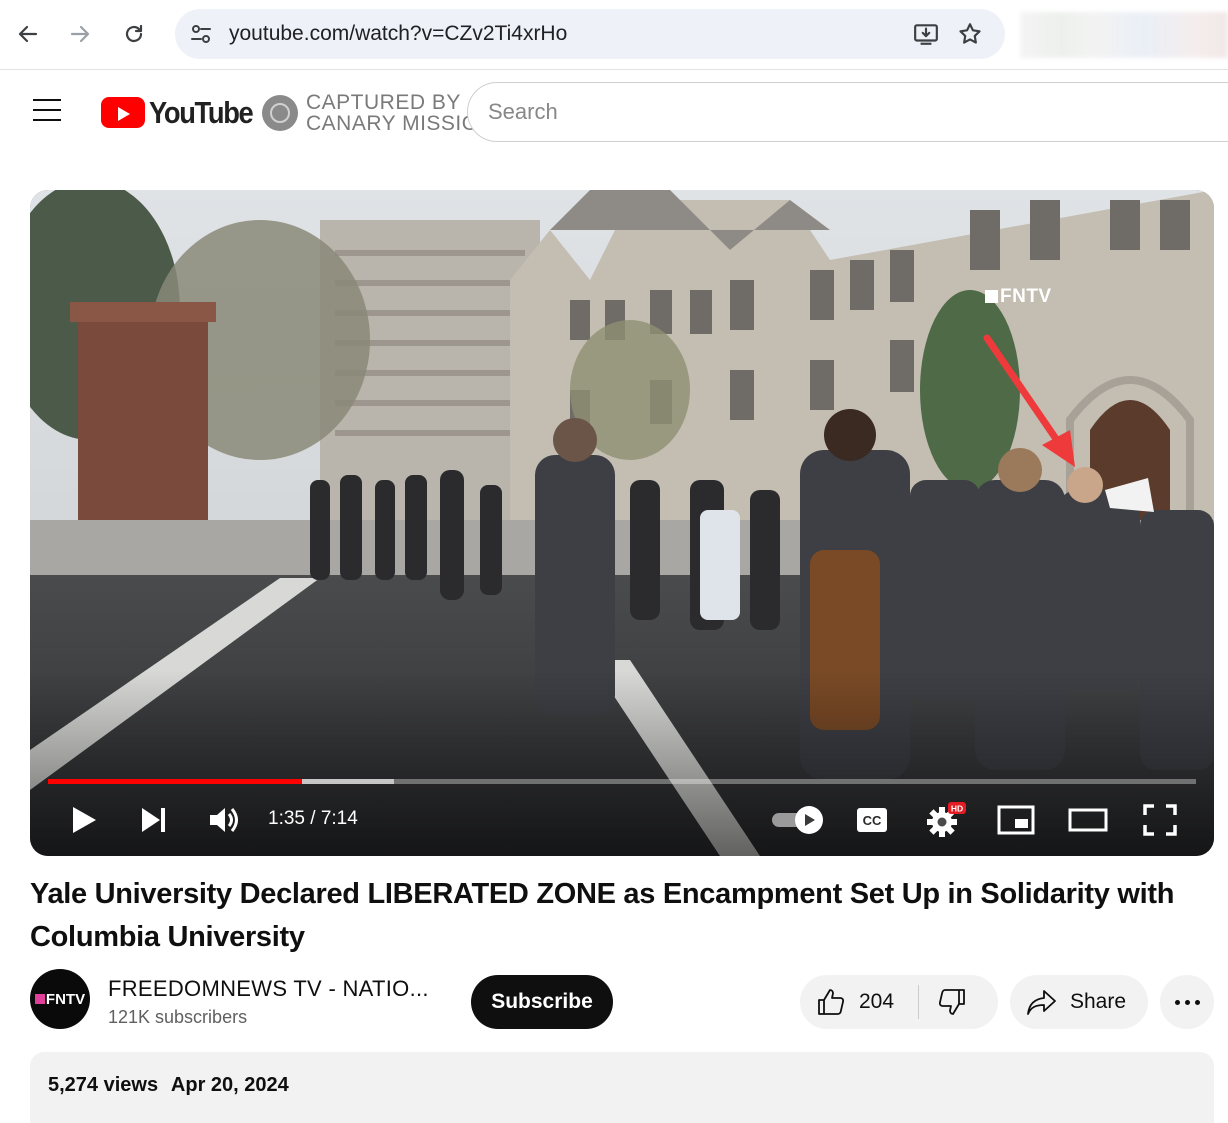  I want to click on subscriber-count: 121K subscribers, so click(178, 1017).